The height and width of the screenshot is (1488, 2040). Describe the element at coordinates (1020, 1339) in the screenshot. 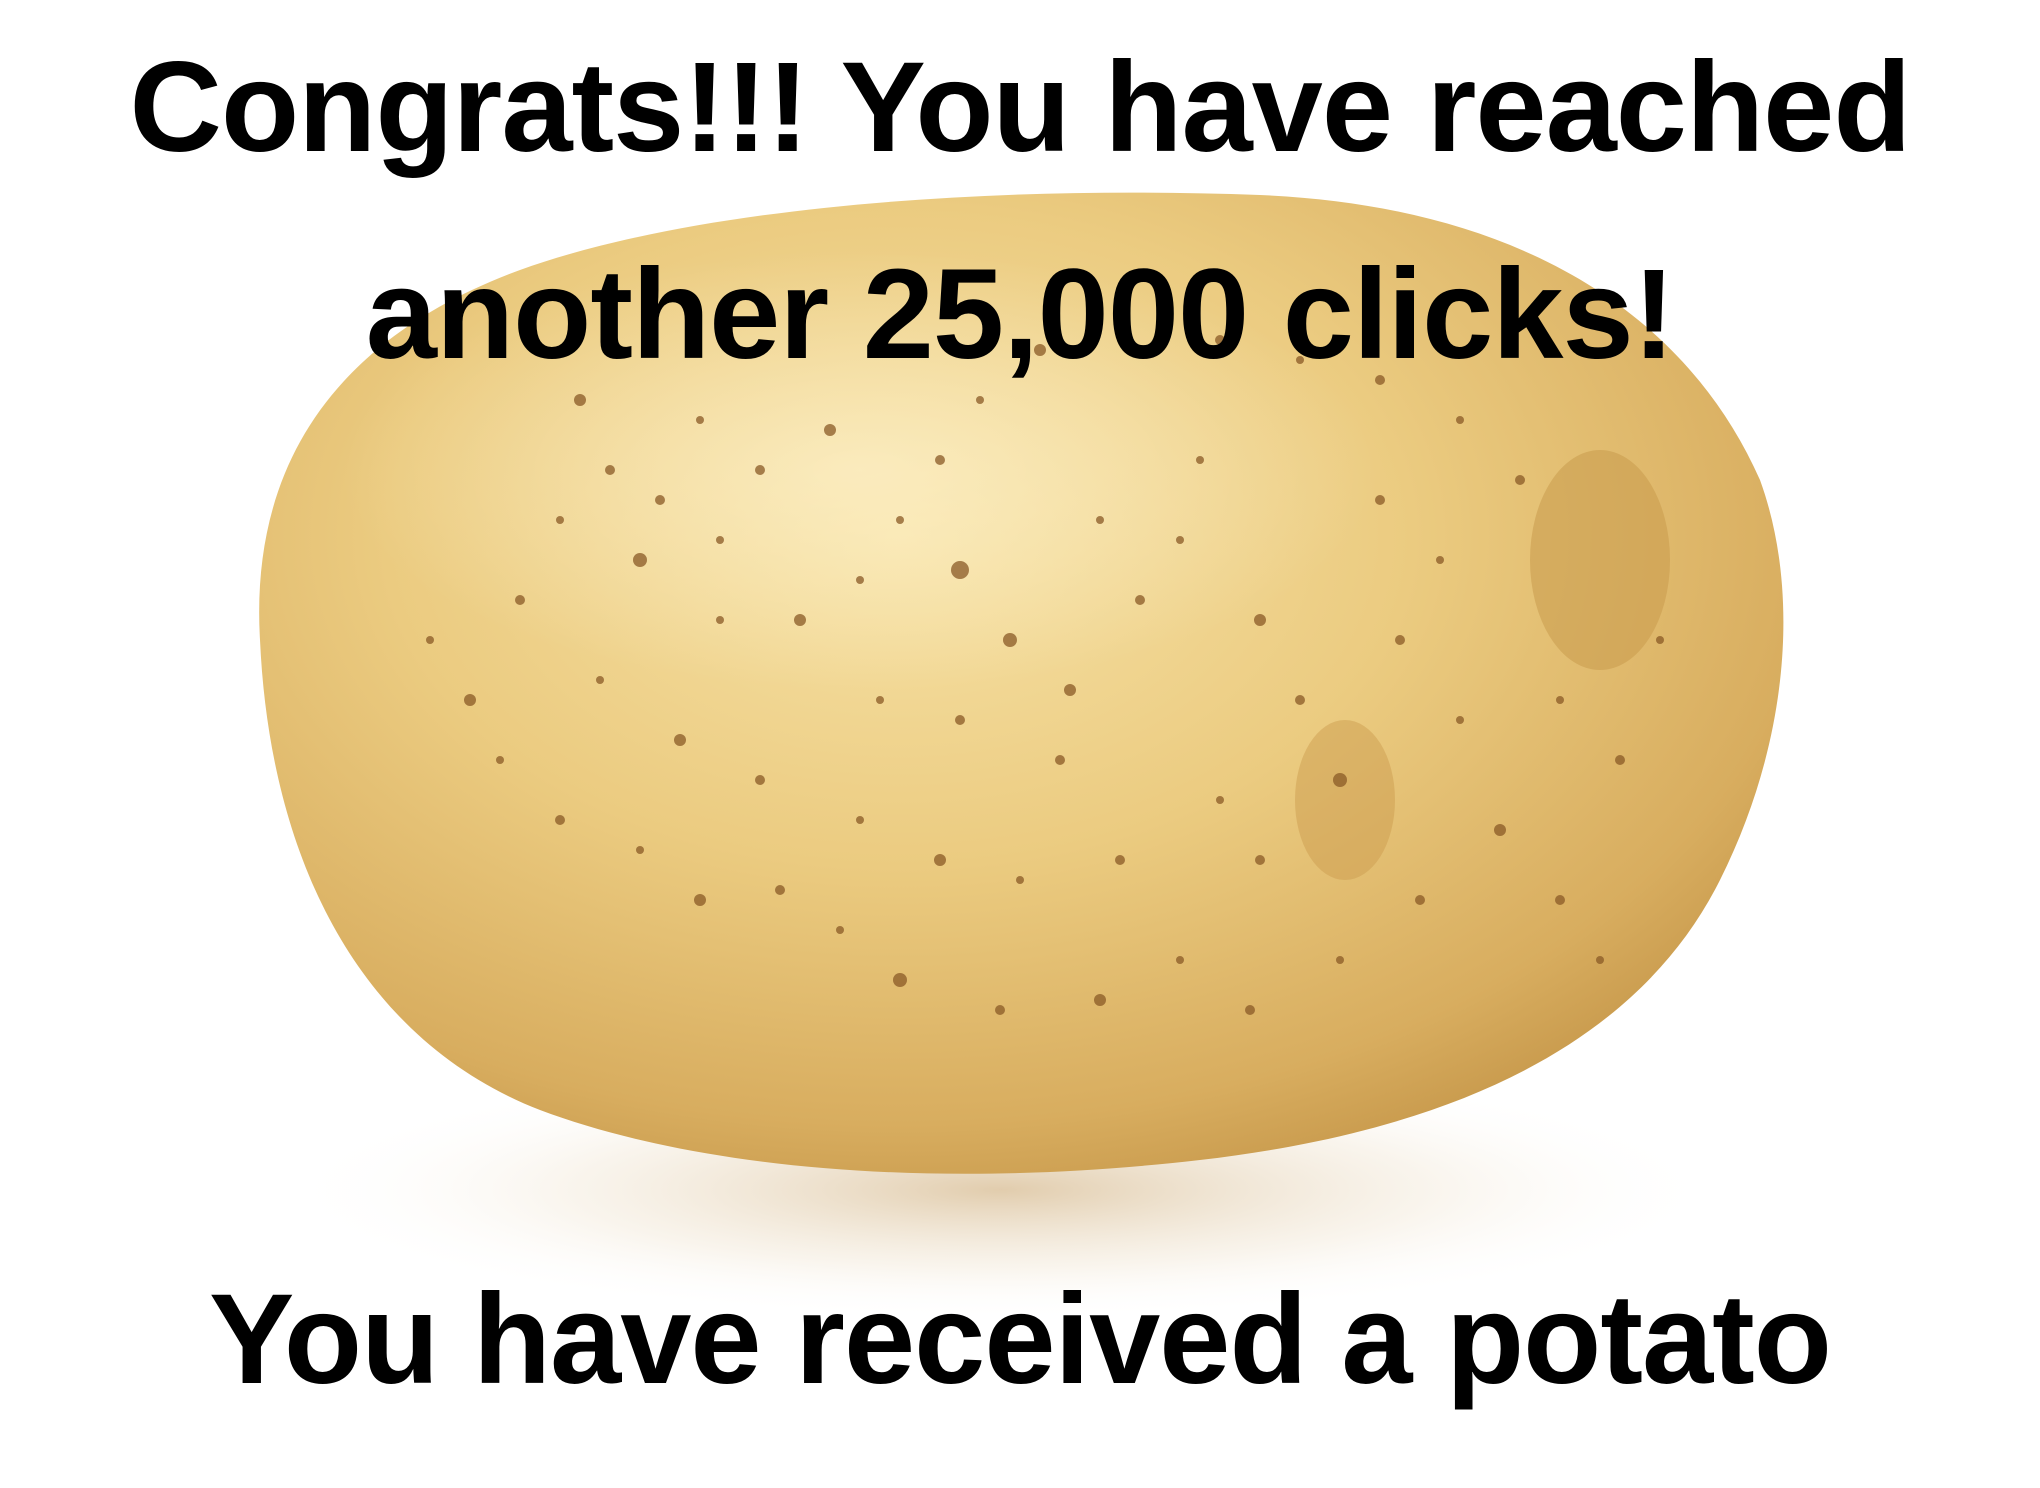

I see `caption-bottom-line: You have received a potato` at that location.